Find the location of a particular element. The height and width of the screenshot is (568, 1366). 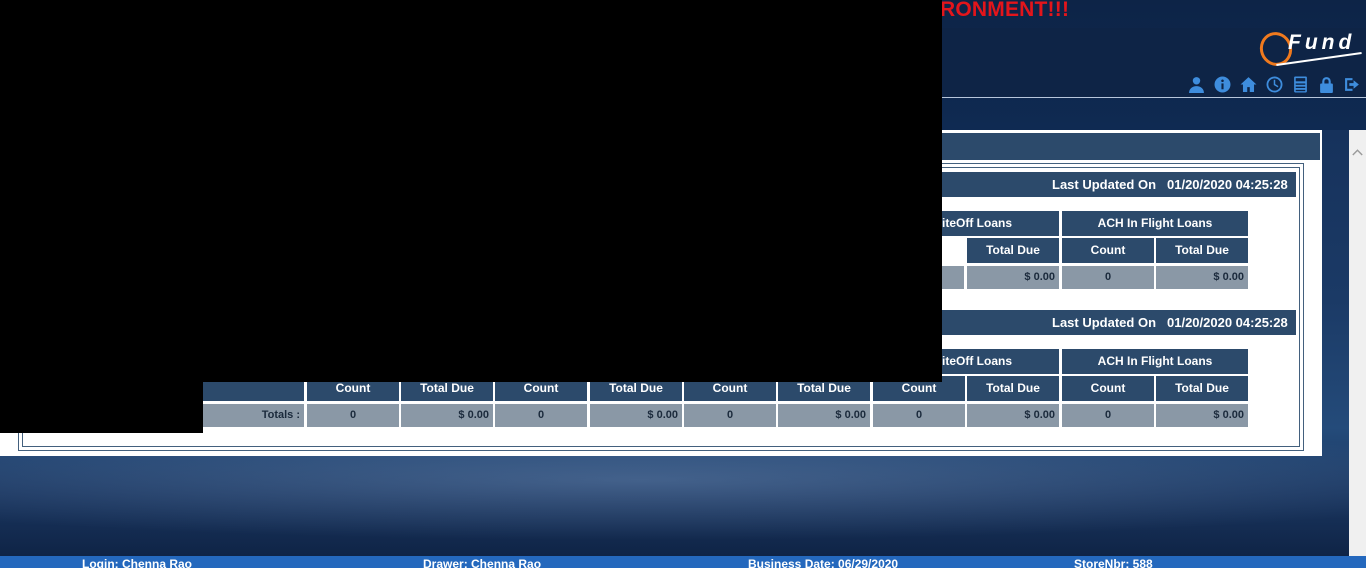

logo-text: Fund is located at coordinates (1322, 42).